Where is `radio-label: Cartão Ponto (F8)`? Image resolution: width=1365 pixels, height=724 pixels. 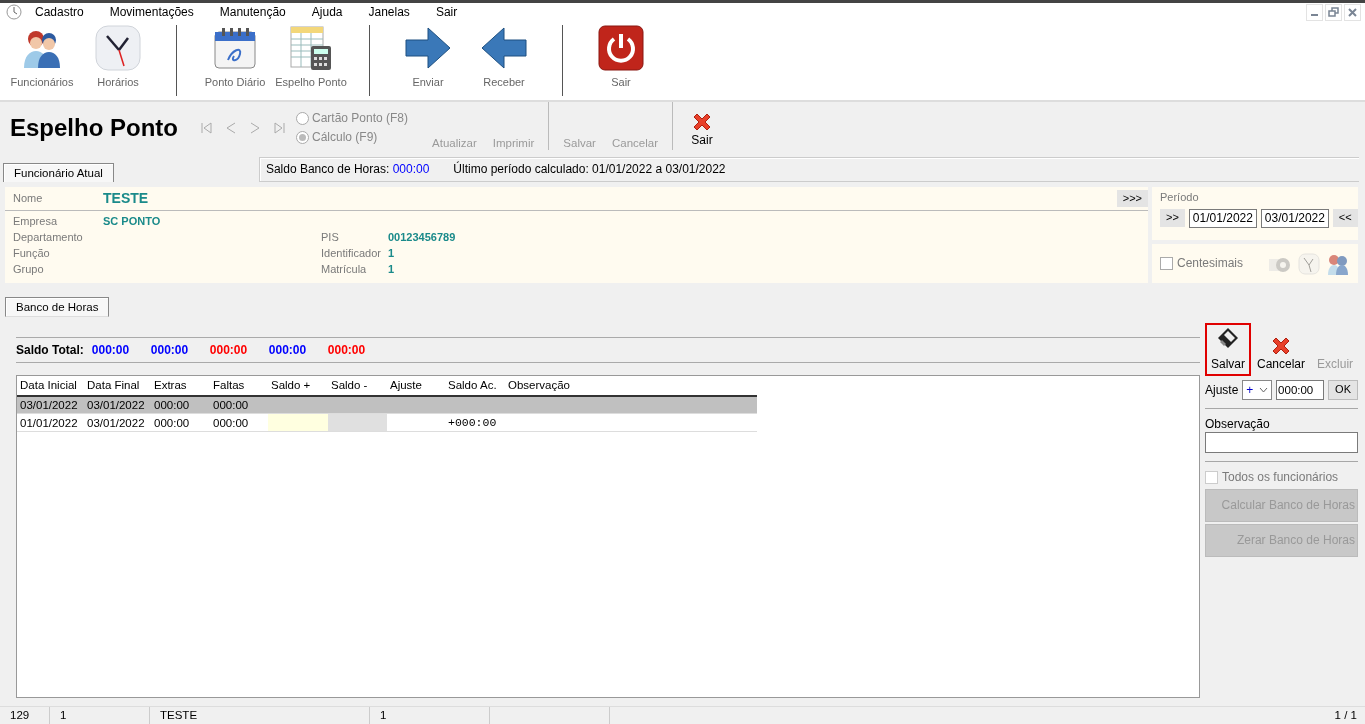 radio-label: Cartão Ponto (F8) is located at coordinates (360, 118).